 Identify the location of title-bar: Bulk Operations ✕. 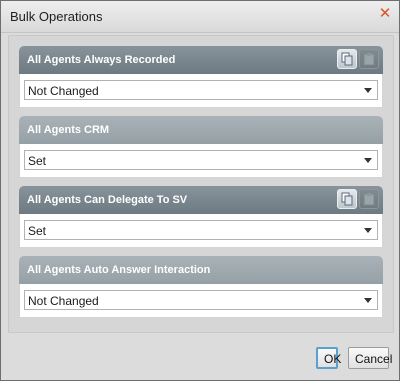
(200, 17).